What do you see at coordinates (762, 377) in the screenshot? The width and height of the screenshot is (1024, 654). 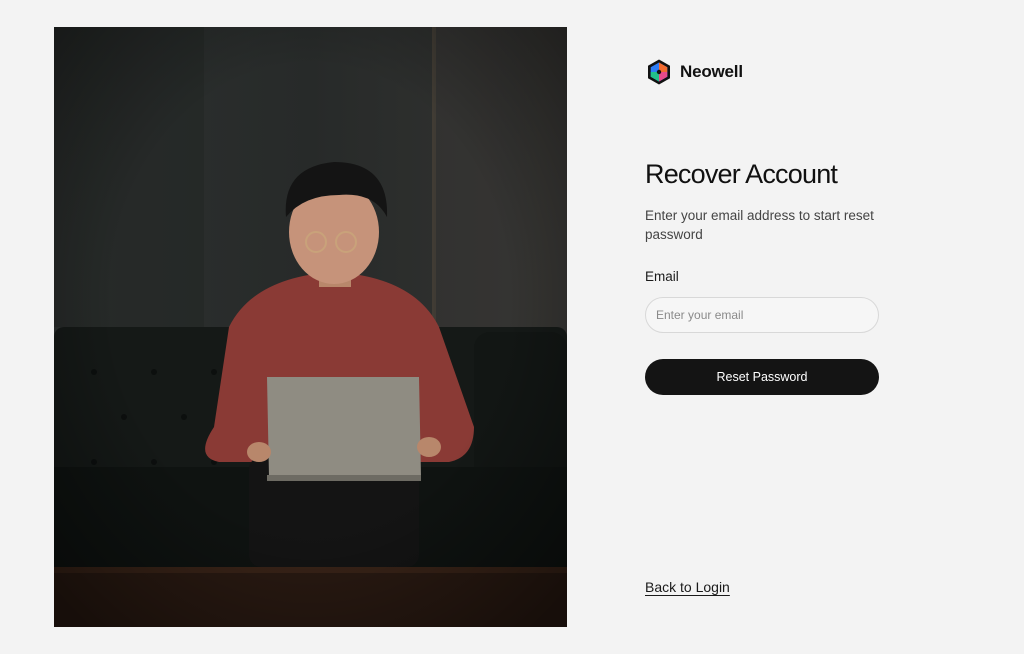 I see `reset-password-button: Reset Password` at bounding box center [762, 377].